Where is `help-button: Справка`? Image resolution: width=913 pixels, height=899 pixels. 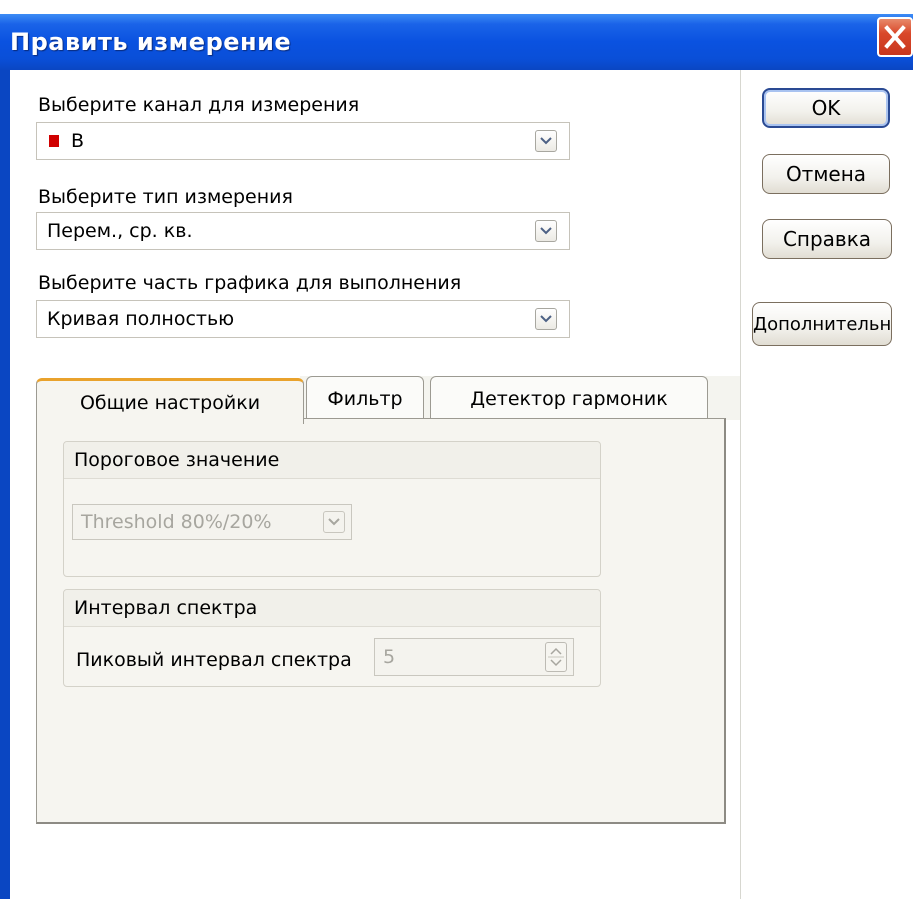 help-button: Справка is located at coordinates (827, 239).